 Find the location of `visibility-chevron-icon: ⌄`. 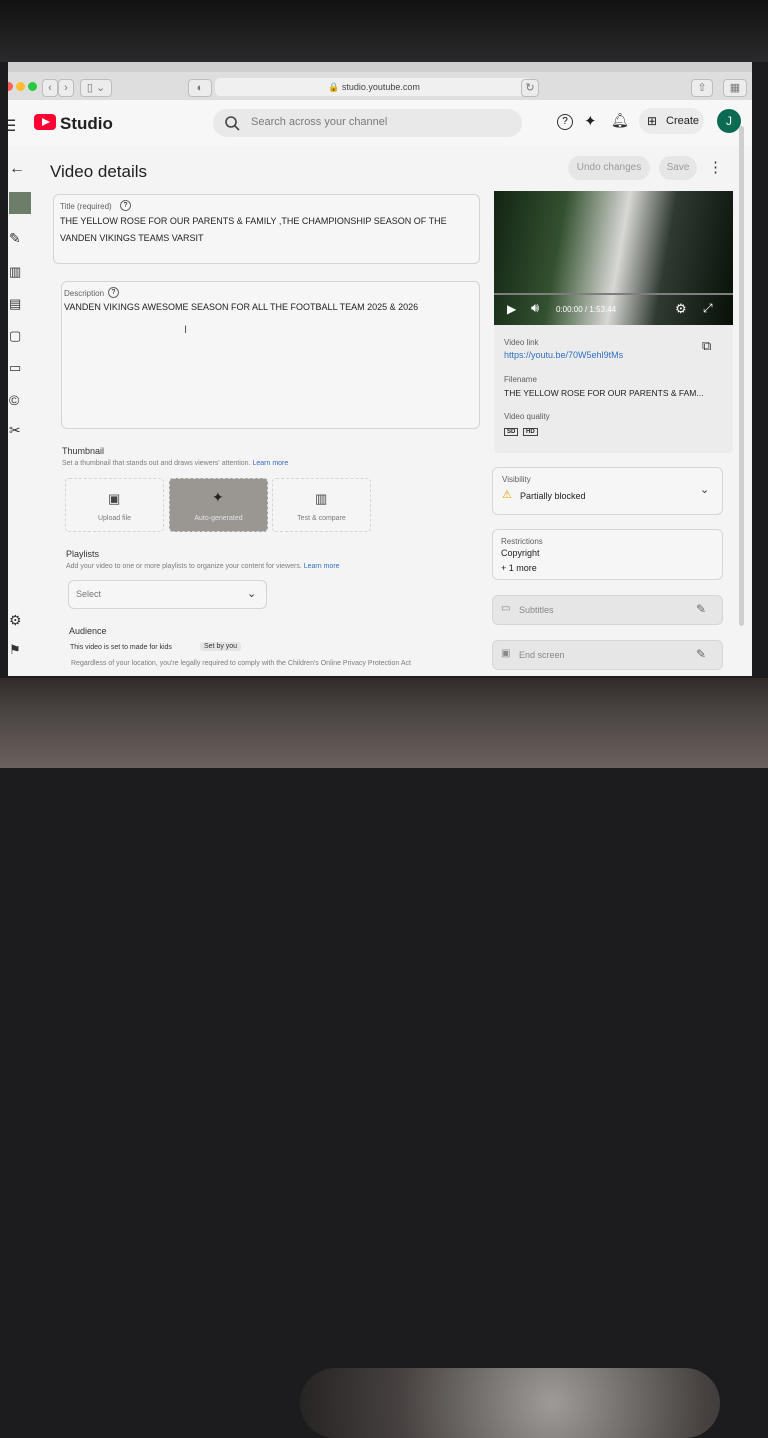

visibility-chevron-icon: ⌄ is located at coordinates (705, 490).